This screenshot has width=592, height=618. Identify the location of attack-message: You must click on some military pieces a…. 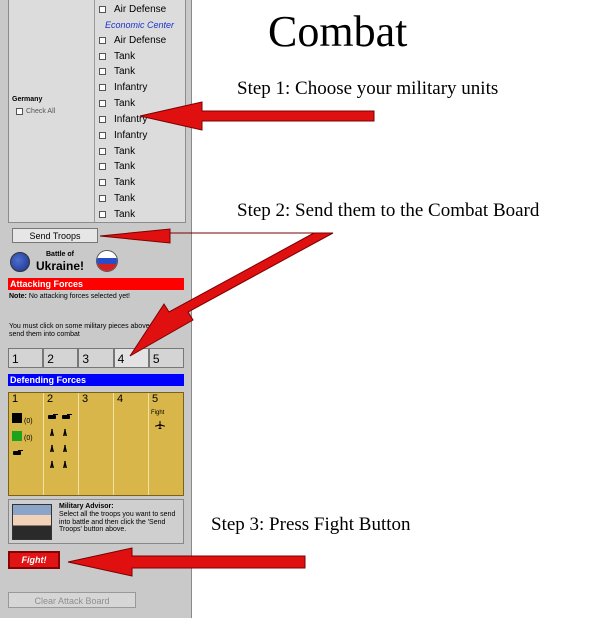
(83, 330).